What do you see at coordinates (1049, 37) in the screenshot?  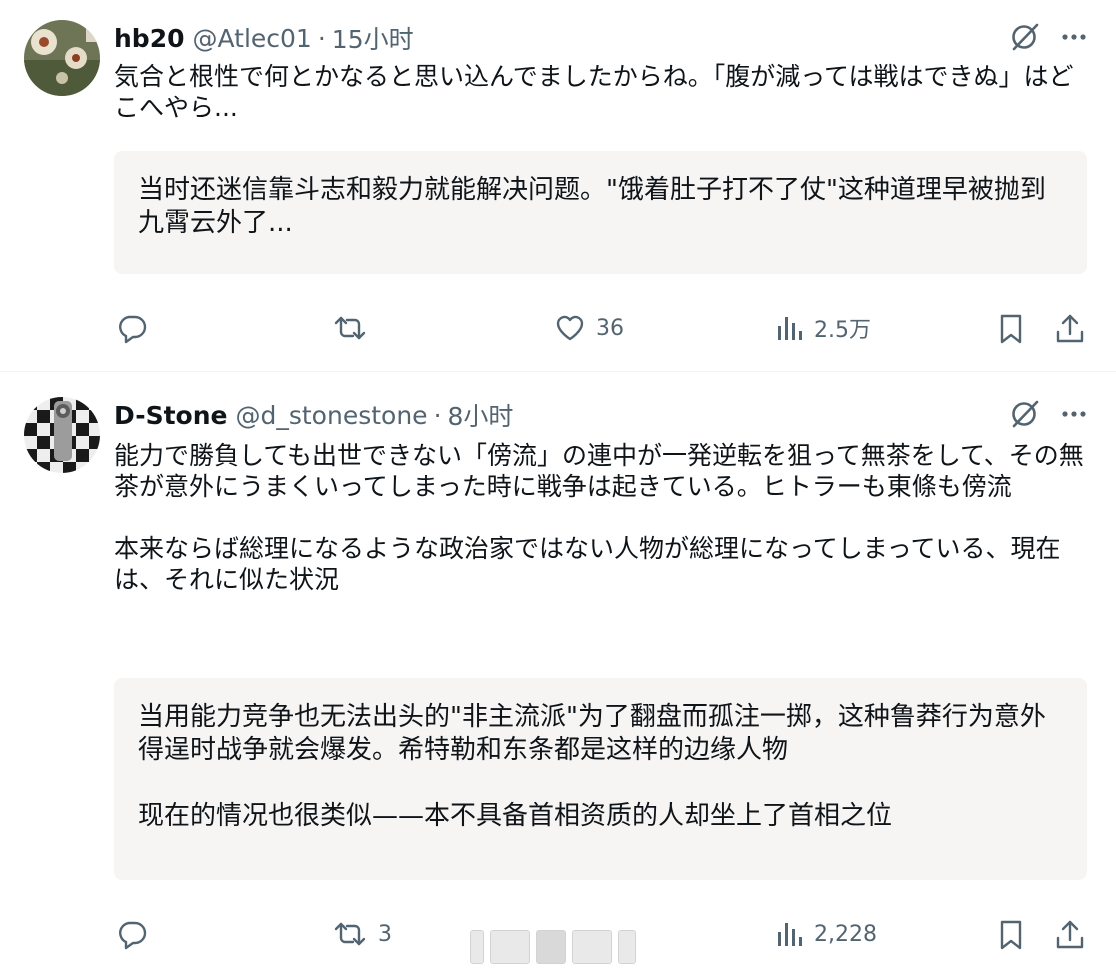 I see `tweet1-top-actions` at bounding box center [1049, 37].